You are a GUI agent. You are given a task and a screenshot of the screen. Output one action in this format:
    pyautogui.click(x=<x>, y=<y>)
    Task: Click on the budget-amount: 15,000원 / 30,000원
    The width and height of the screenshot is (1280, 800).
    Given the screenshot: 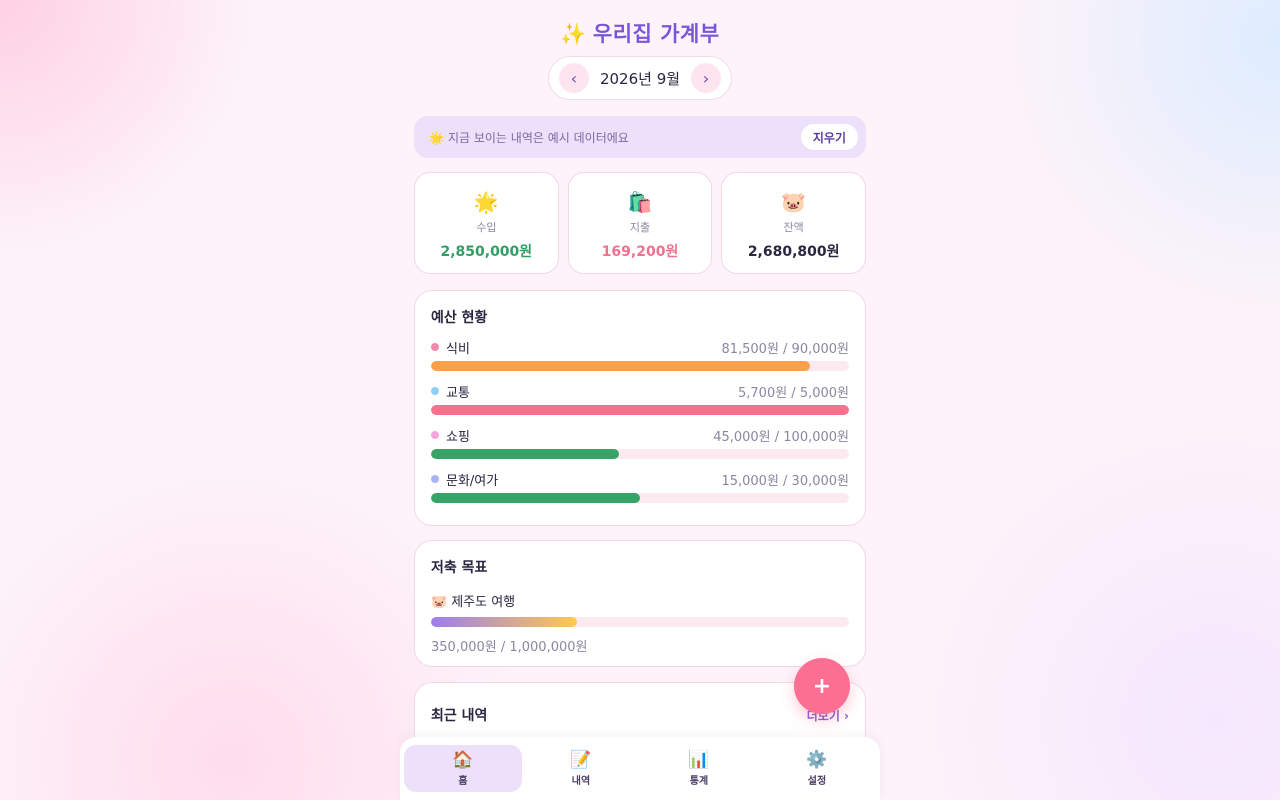 What is the action you would take?
    pyautogui.click(x=785, y=481)
    